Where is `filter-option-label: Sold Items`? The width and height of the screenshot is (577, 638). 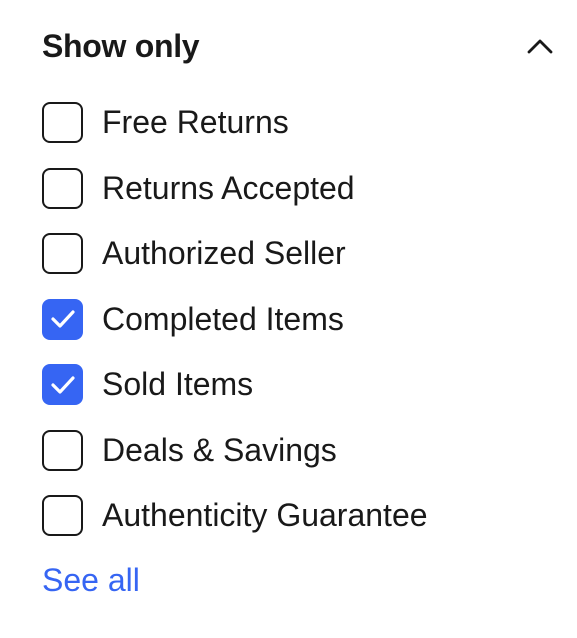 filter-option-label: Sold Items is located at coordinates (178, 384).